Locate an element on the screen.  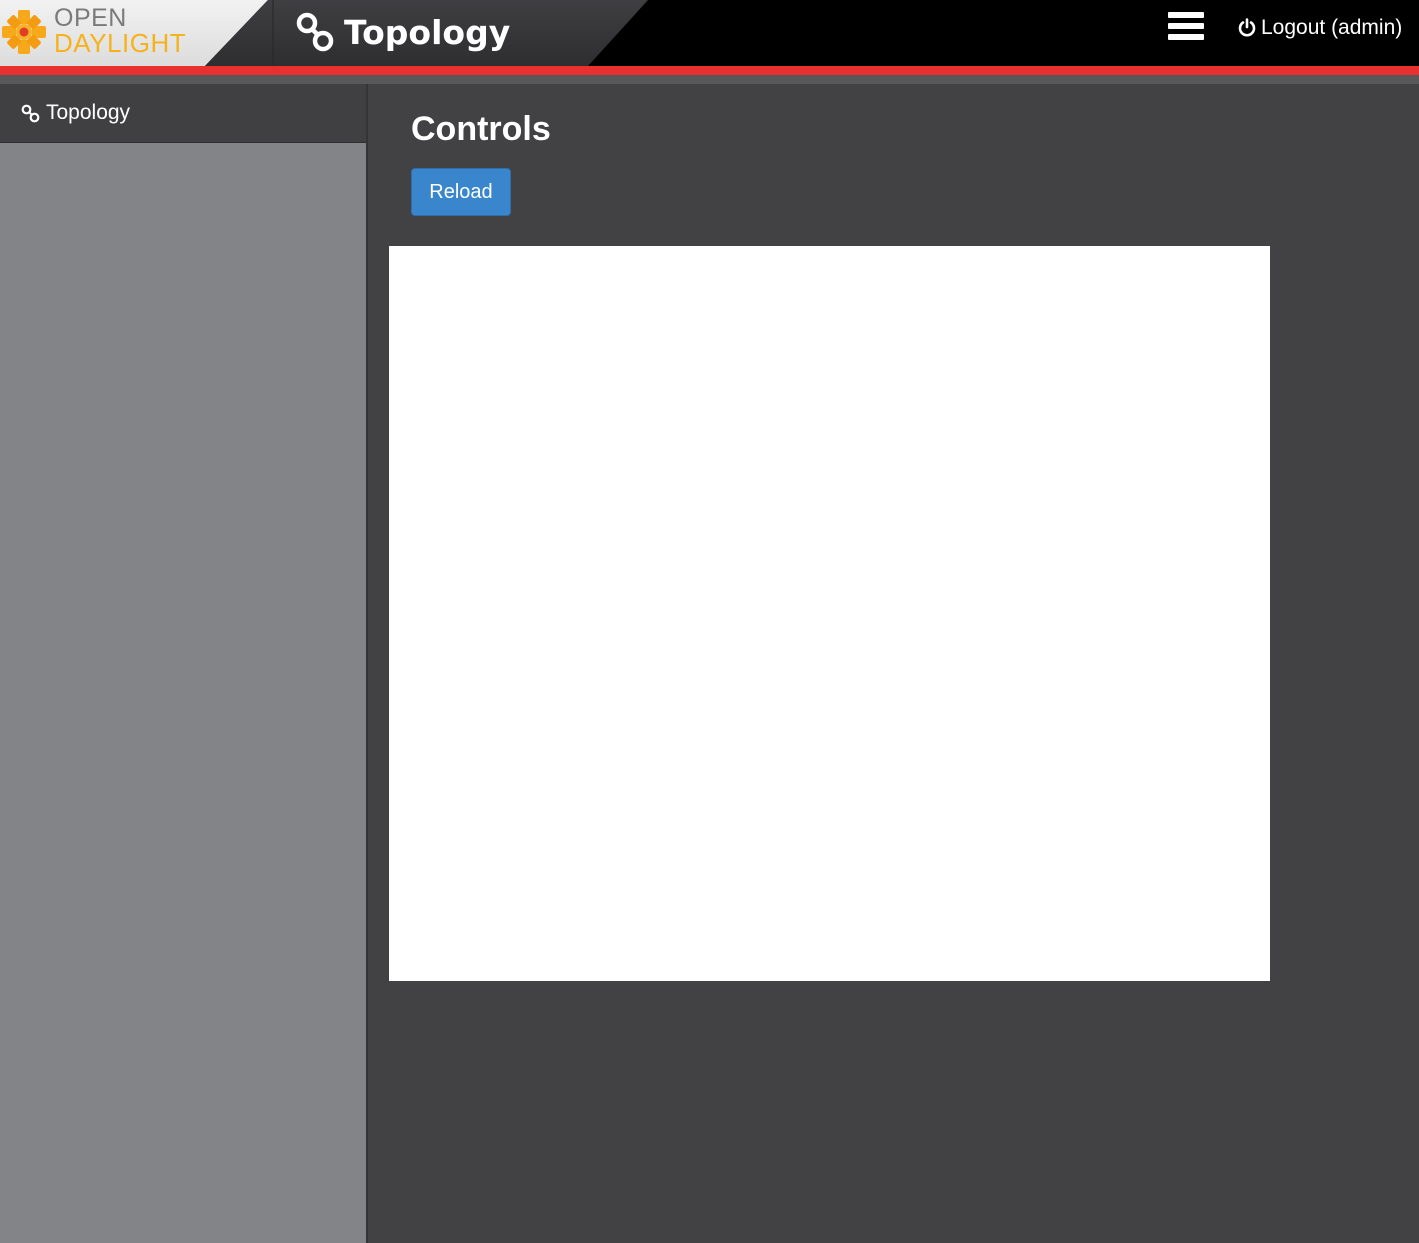
logo-wordmark: OPEN DAYLIGHT is located at coordinates (120, 32).